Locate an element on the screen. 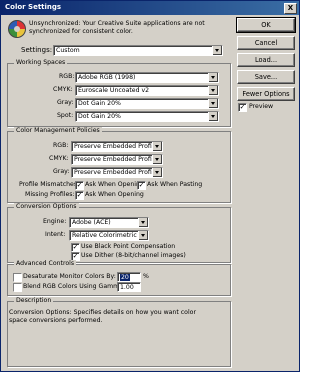 The image size is (320, 372). ws-spot-label: Spot: is located at coordinates (65, 115).